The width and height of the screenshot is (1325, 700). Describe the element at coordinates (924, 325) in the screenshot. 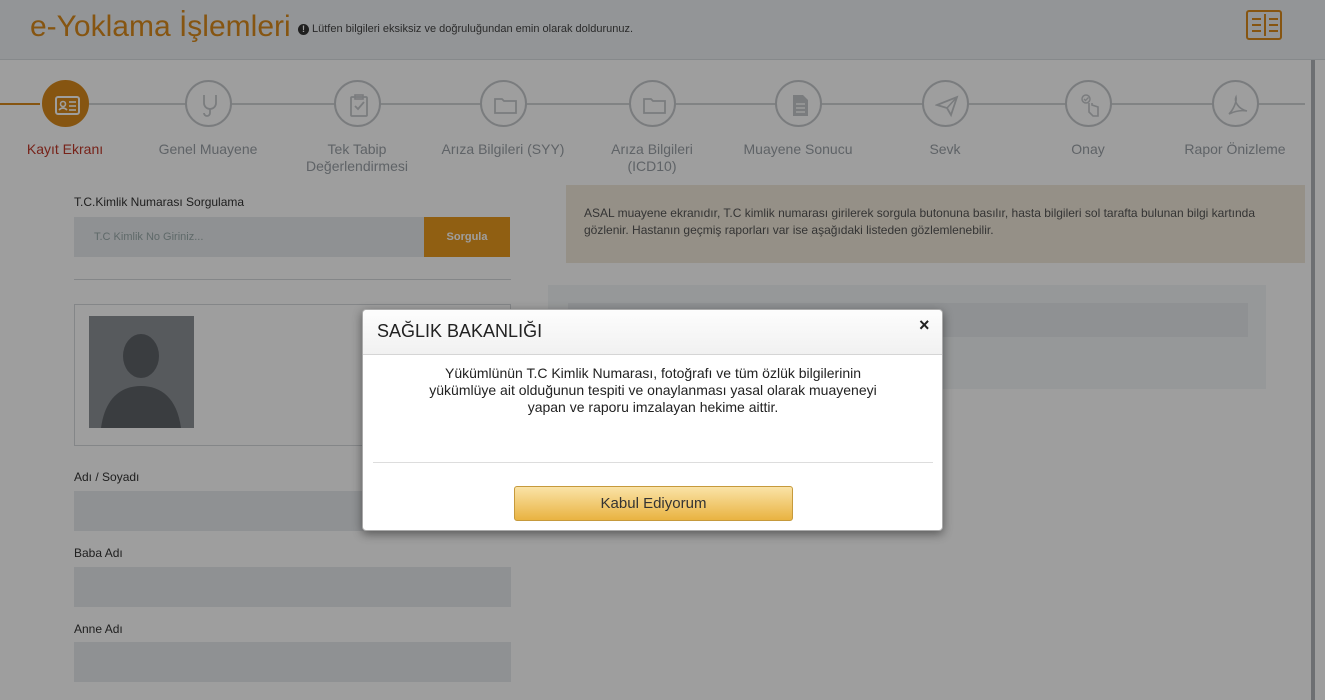

I see `close-icon: ×` at that location.